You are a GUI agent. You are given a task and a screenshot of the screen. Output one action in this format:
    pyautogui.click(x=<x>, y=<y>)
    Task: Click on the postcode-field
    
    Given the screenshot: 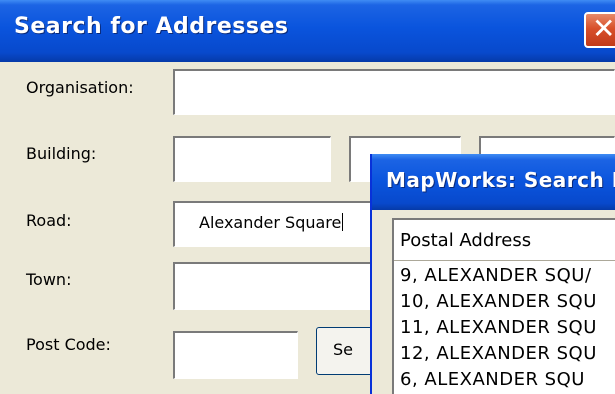 What is the action you would take?
    pyautogui.click(x=235, y=355)
    